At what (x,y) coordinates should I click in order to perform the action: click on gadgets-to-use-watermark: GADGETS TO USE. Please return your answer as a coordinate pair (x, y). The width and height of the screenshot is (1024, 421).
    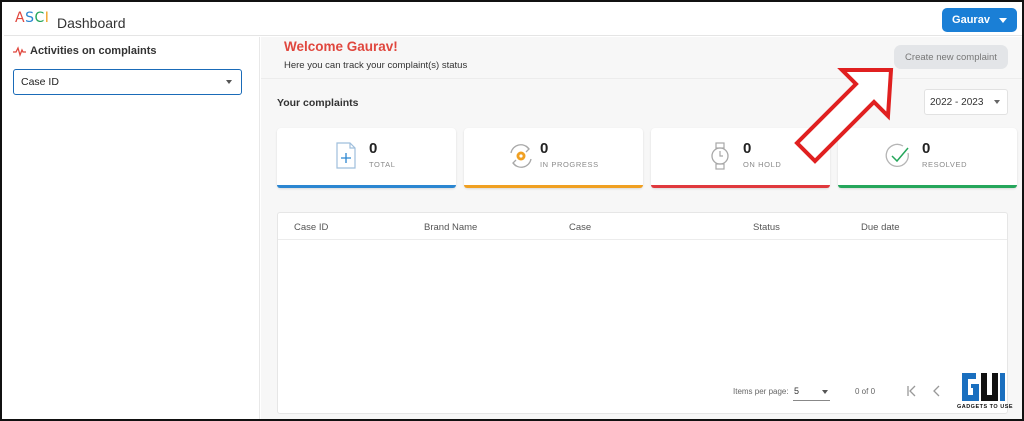
    Looking at the image, I should click on (985, 394).